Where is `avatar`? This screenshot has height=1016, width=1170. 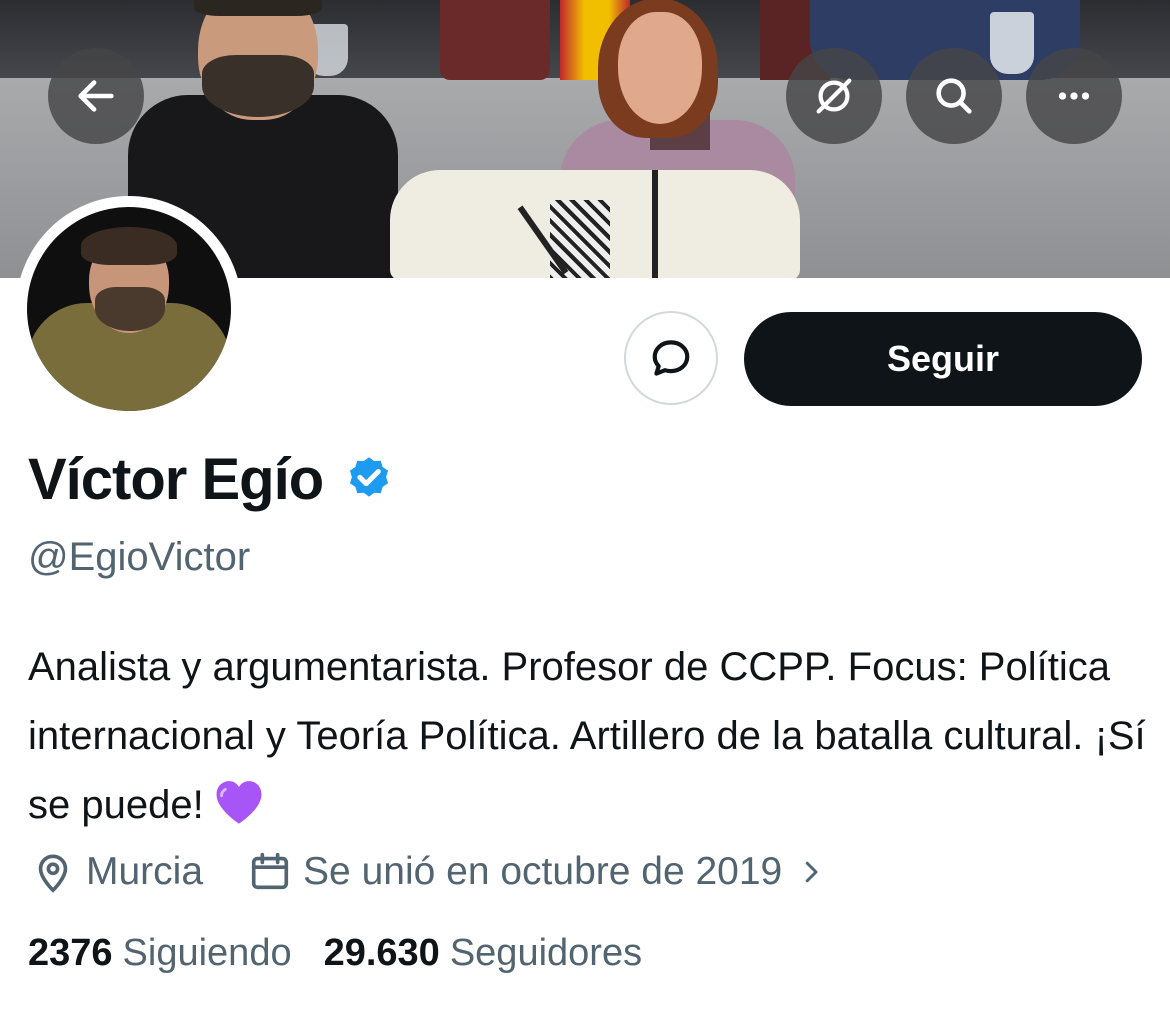 avatar is located at coordinates (129, 309).